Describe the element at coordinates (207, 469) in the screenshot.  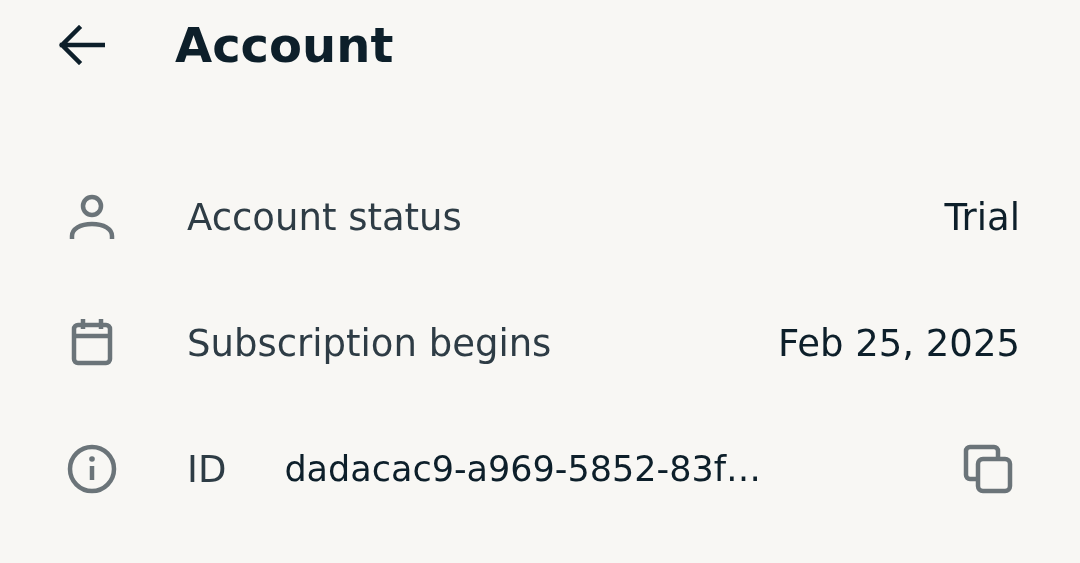
I see `row-label: ID` at that location.